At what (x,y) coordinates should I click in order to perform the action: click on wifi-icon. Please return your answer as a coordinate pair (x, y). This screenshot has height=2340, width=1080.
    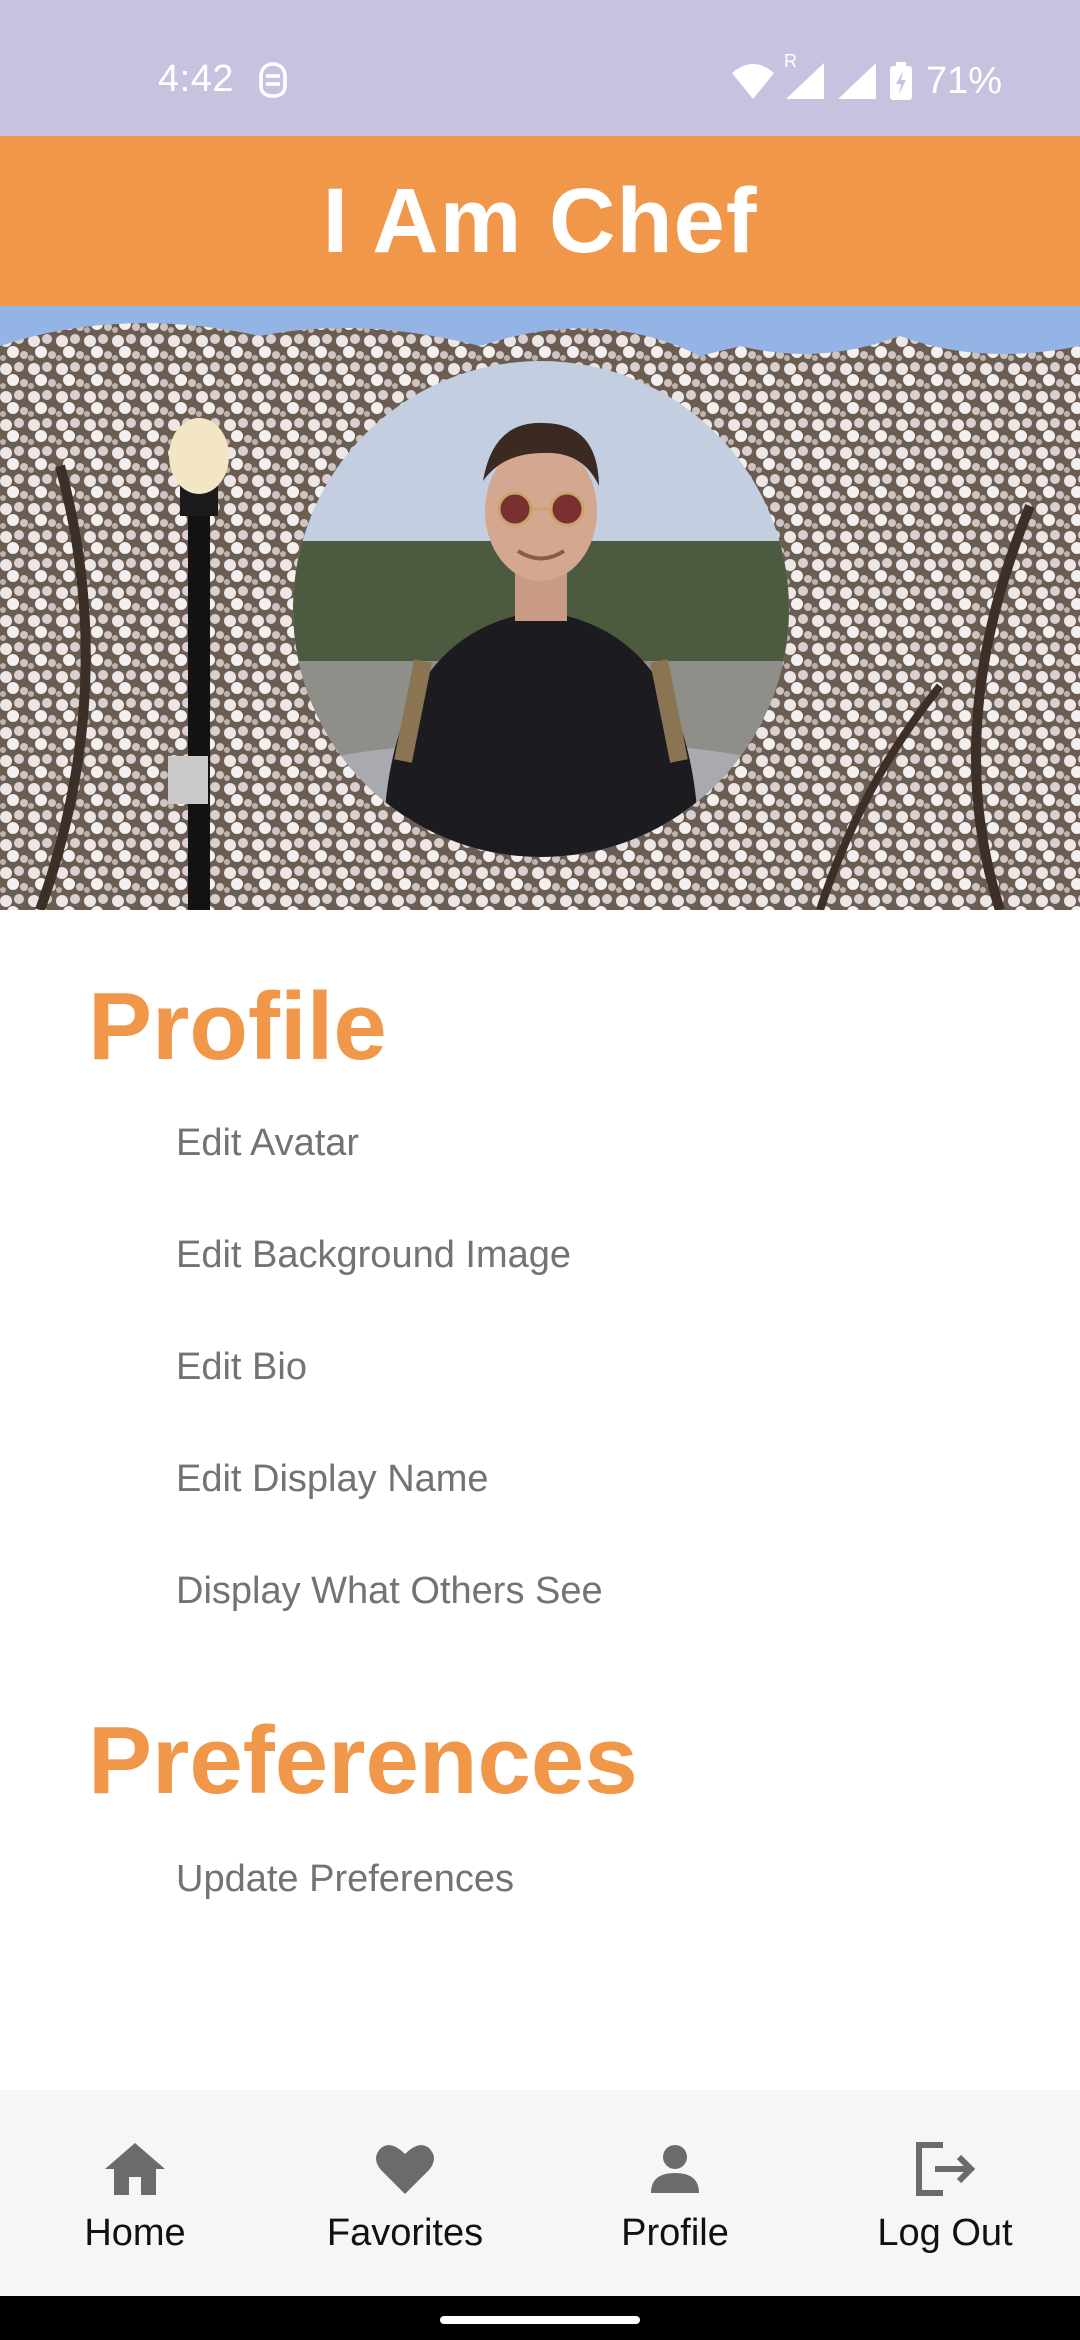
    Looking at the image, I should click on (752, 81).